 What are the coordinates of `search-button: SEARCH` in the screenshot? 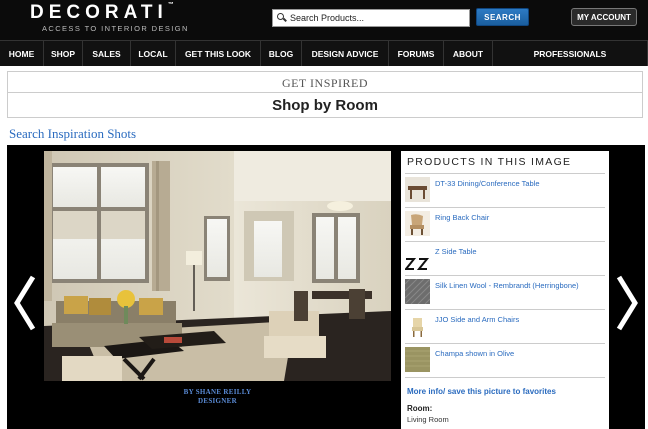 It's located at (502, 17).